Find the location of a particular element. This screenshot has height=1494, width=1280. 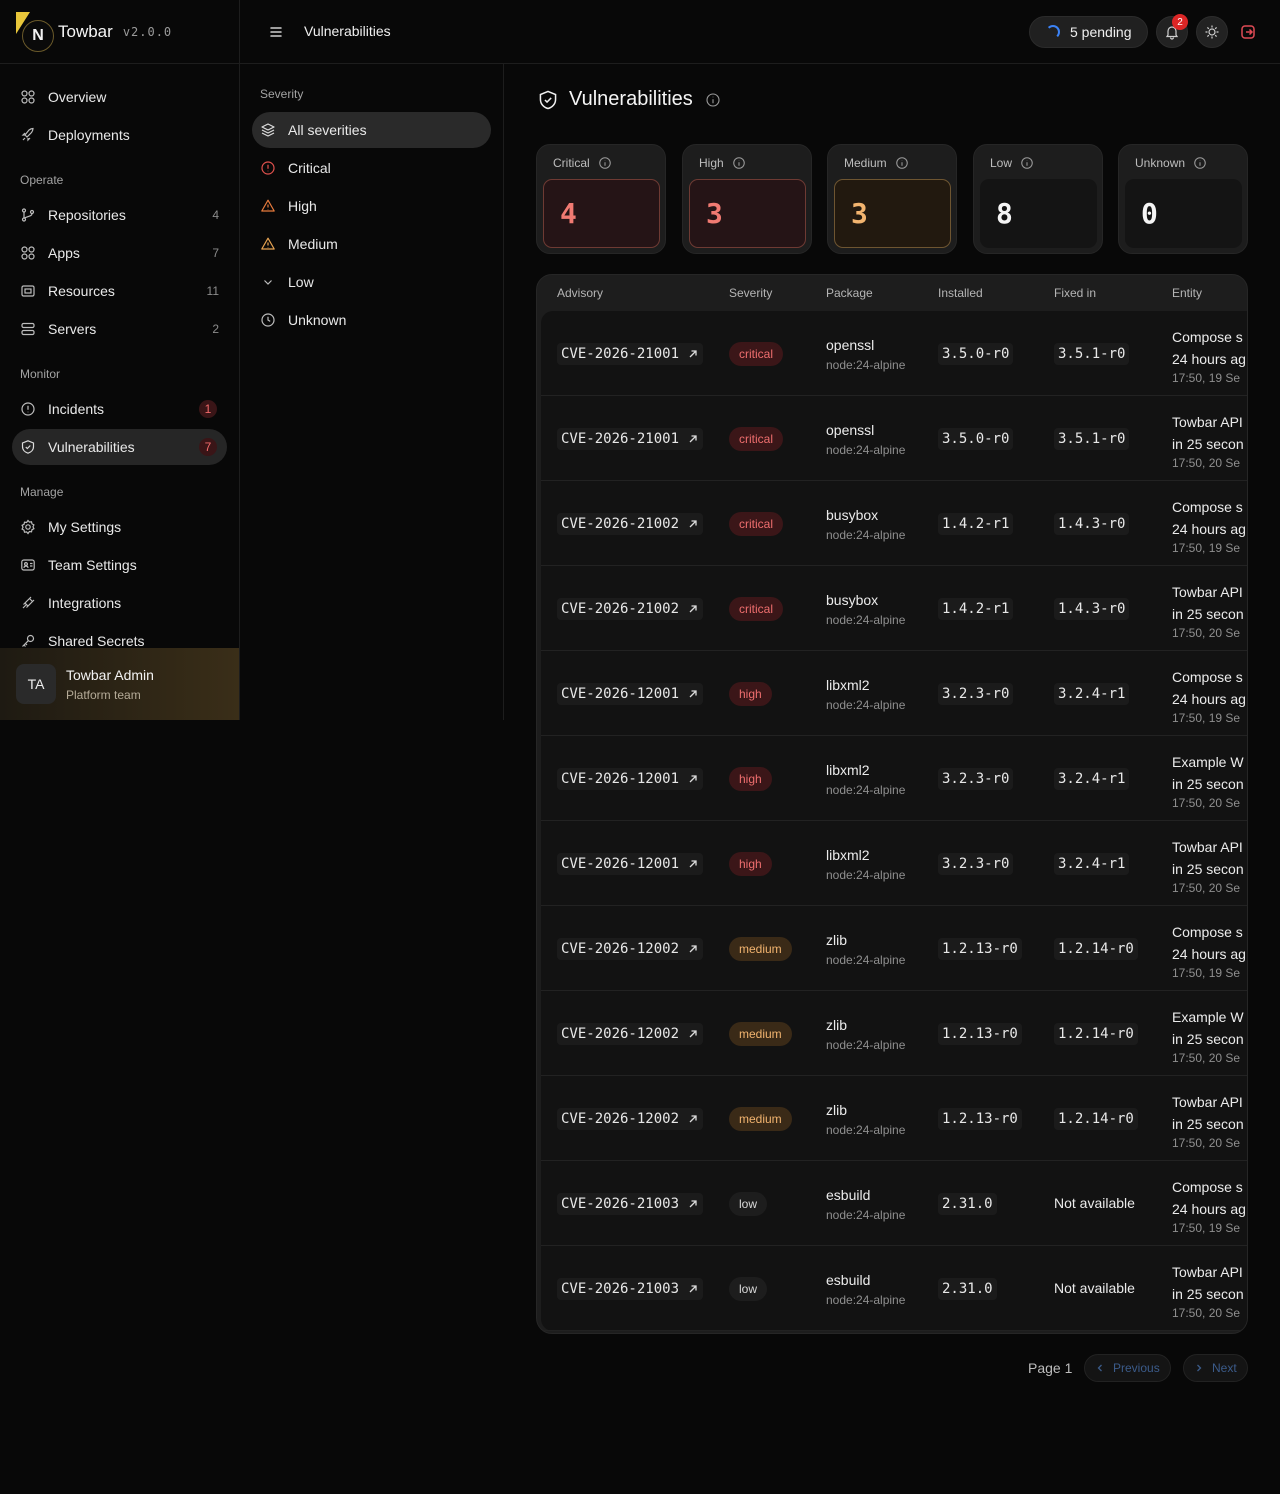

brand: N Towbar v2.0.0 is located at coordinates (120, 32).